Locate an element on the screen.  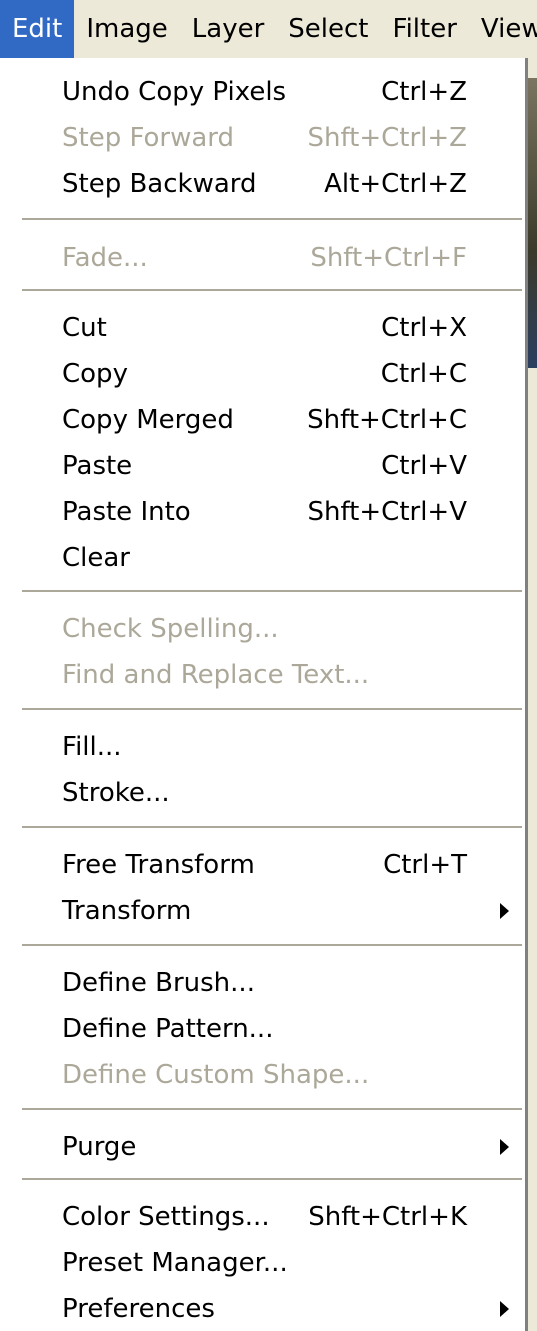
menu-item-step-backward: Step Backward Alt+Ctrl+Z is located at coordinates (262, 184).